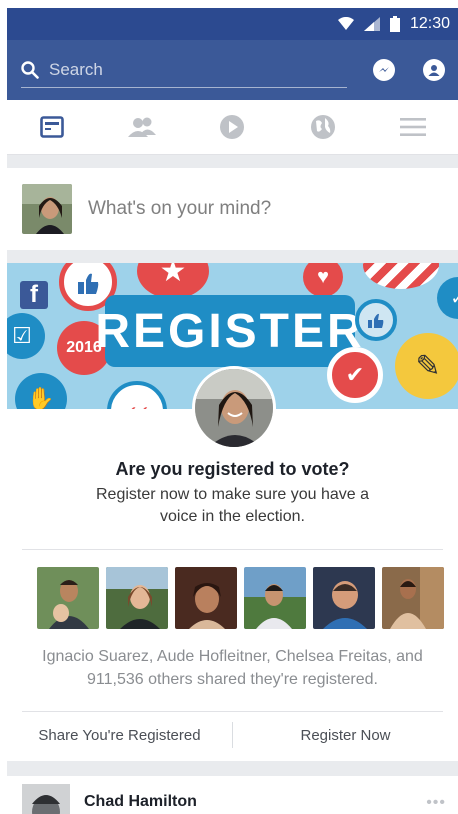  Describe the element at coordinates (345, 735) in the screenshot. I see `register-now-button: Register Now` at that location.